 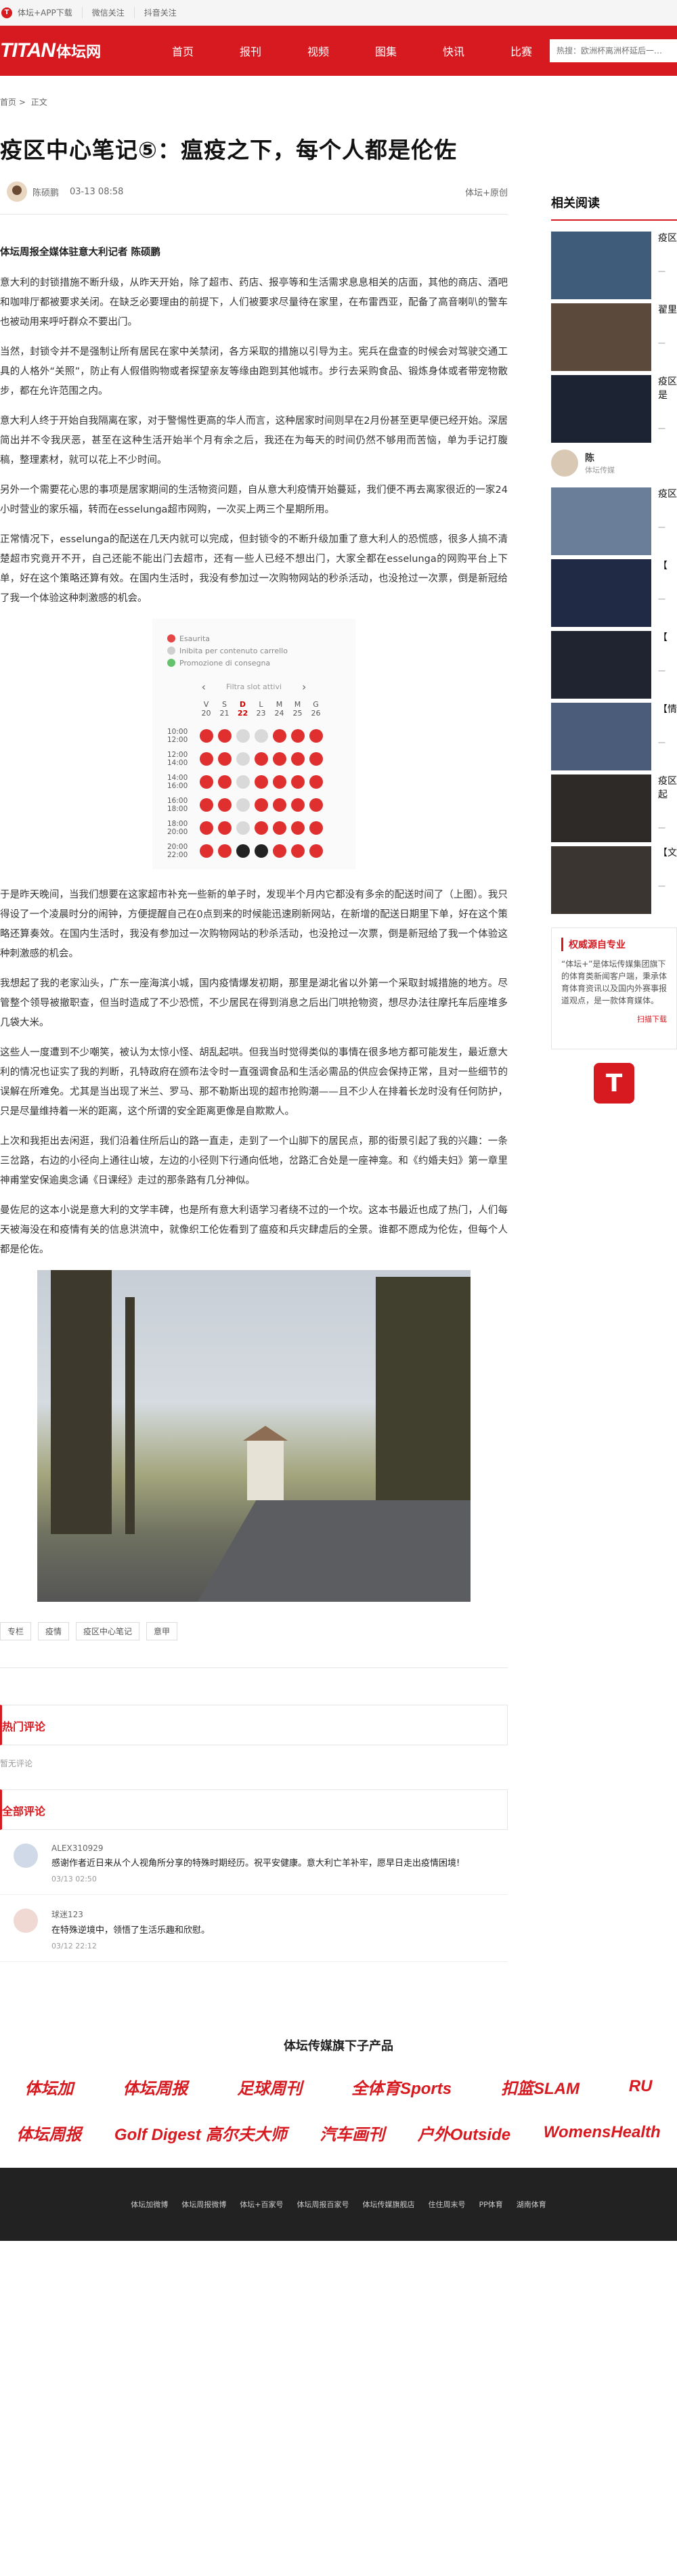 I want to click on app-logo-icon: T, so click(x=614, y=1083).